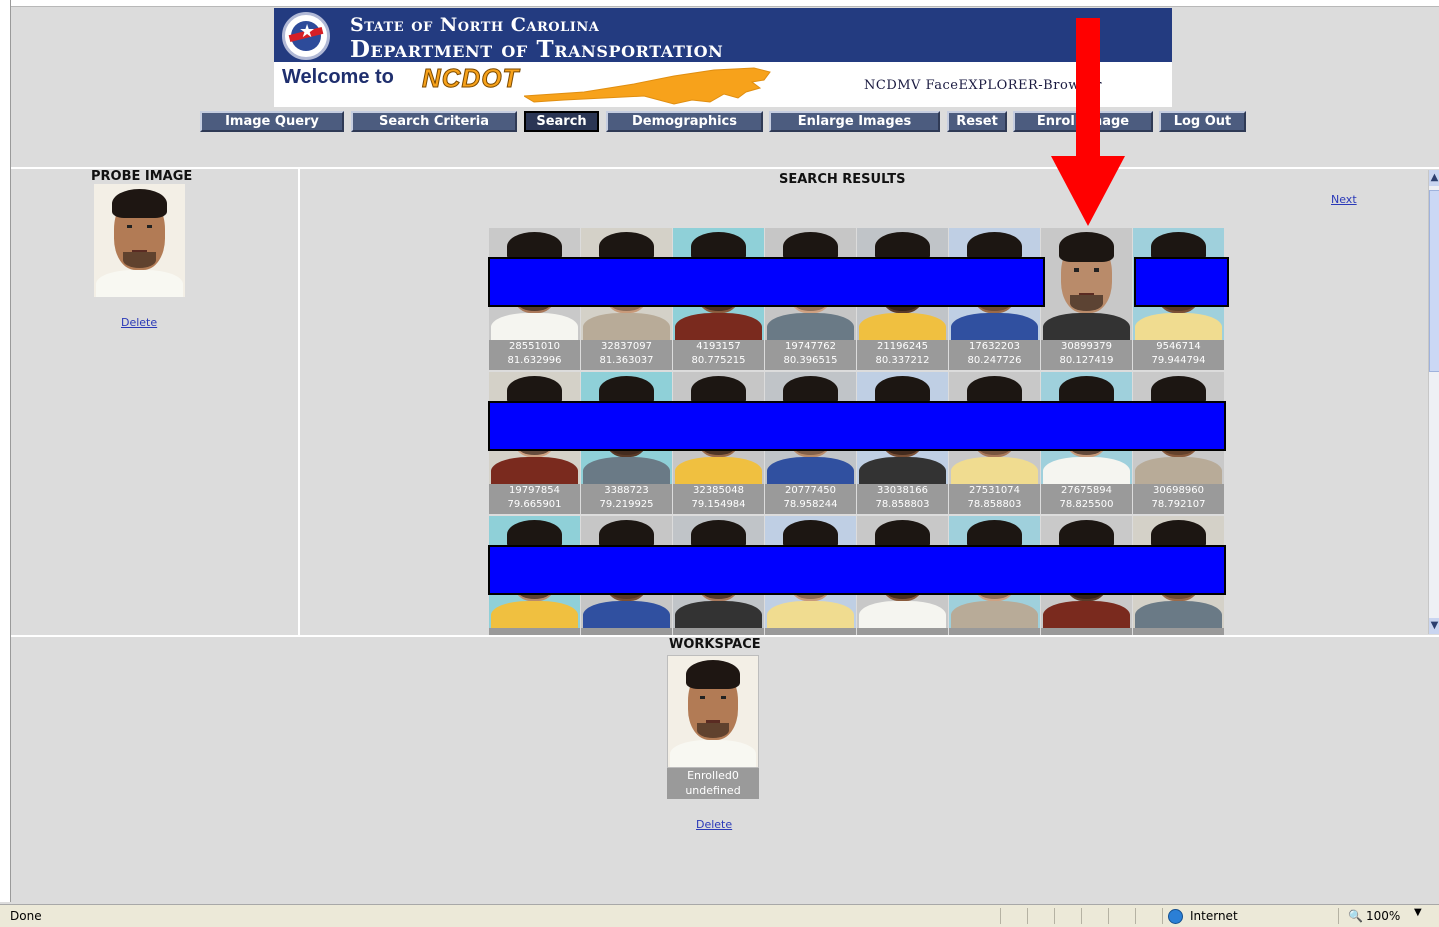  I want to click on annotation-arrow-head, so click(1088, 191).